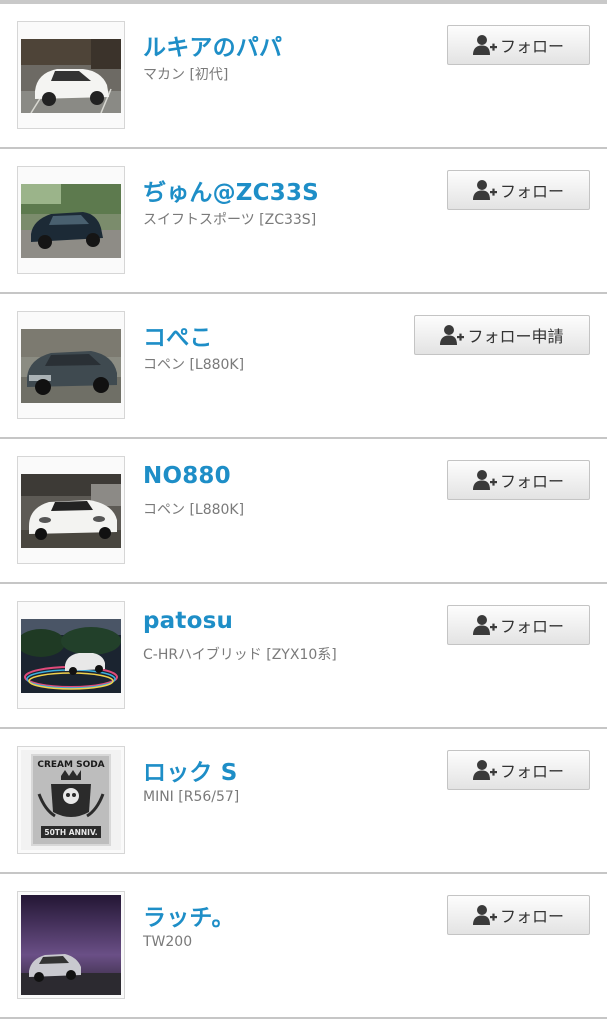 Image resolution: width=607 pixels, height=1024 pixels. I want to click on user-list-item: コぺこ コペン [L880K] フォロー申請, so click(303, 366).